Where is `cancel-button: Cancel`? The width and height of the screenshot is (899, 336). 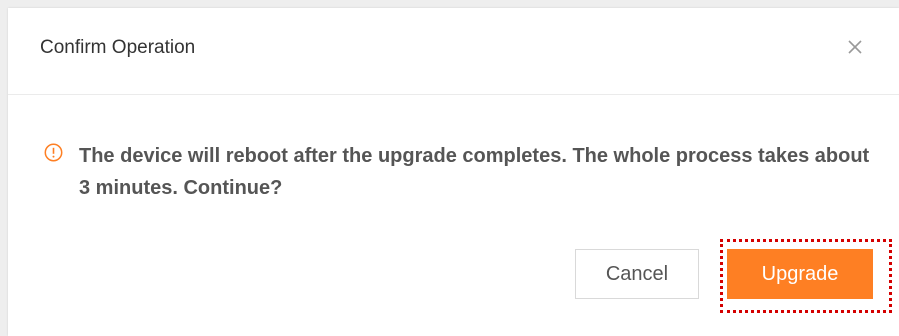 cancel-button: Cancel is located at coordinates (637, 274).